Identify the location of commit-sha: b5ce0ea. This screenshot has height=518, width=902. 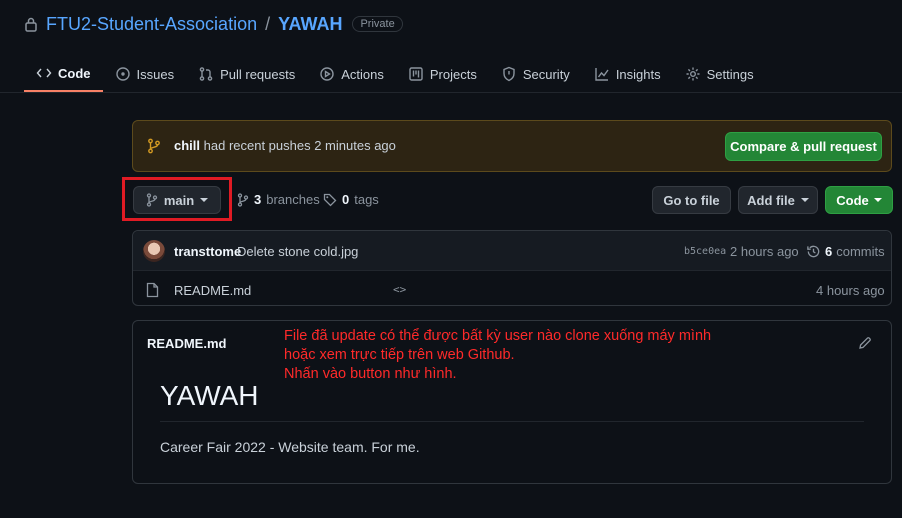
(705, 251).